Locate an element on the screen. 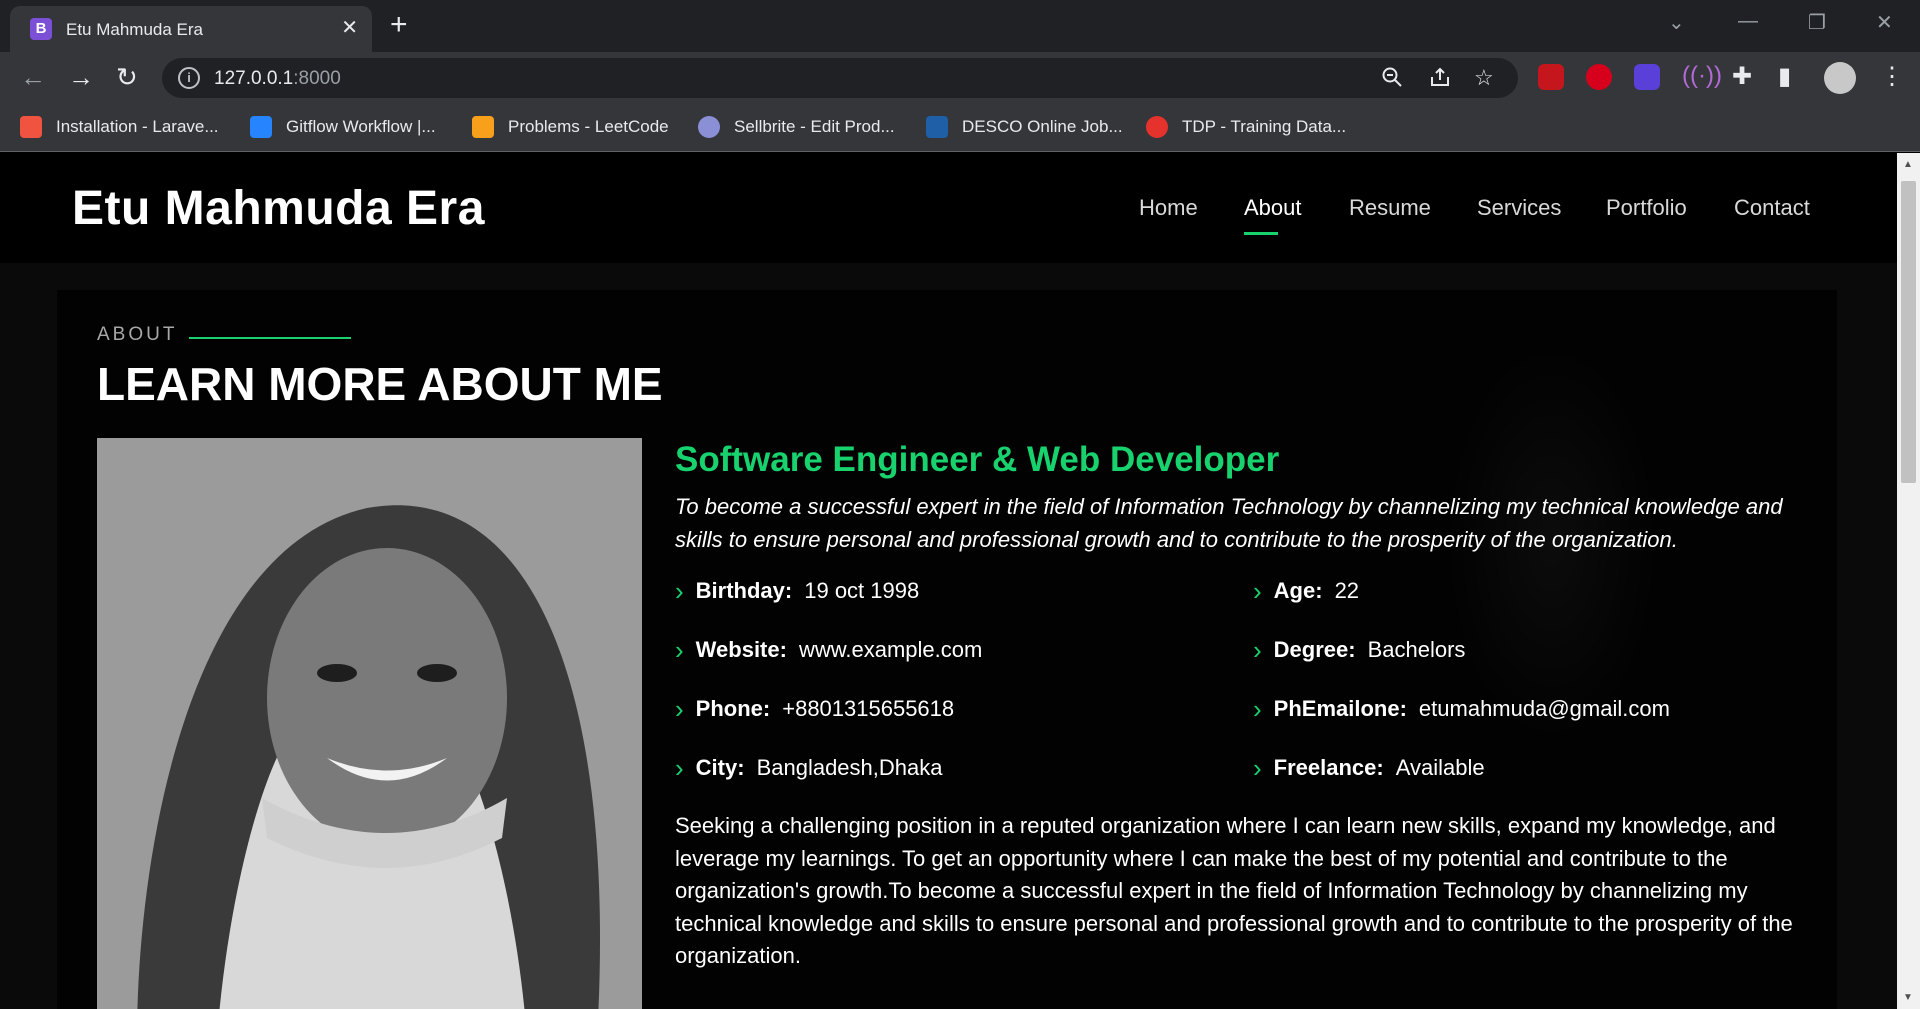 The width and height of the screenshot is (1920, 1009). tdp-icon is located at coordinates (1157, 127).